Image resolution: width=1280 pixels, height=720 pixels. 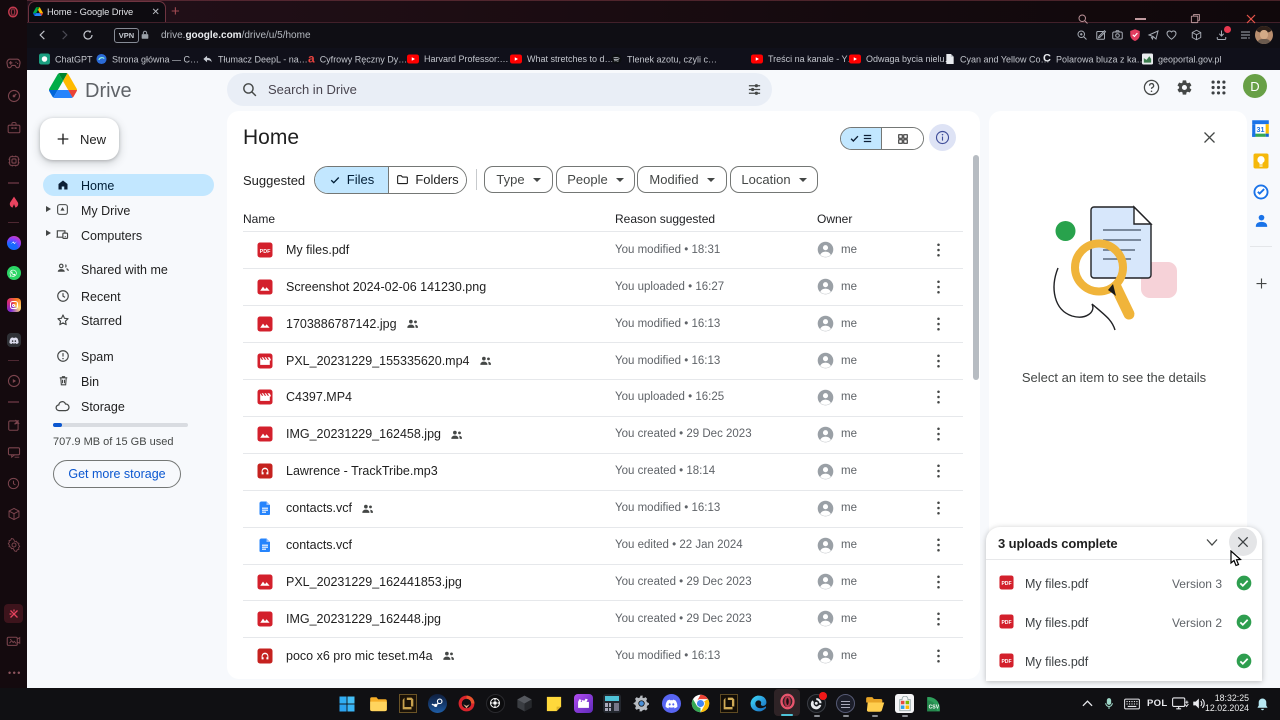 I want to click on svg-text: 31, so click(x=1261, y=130).